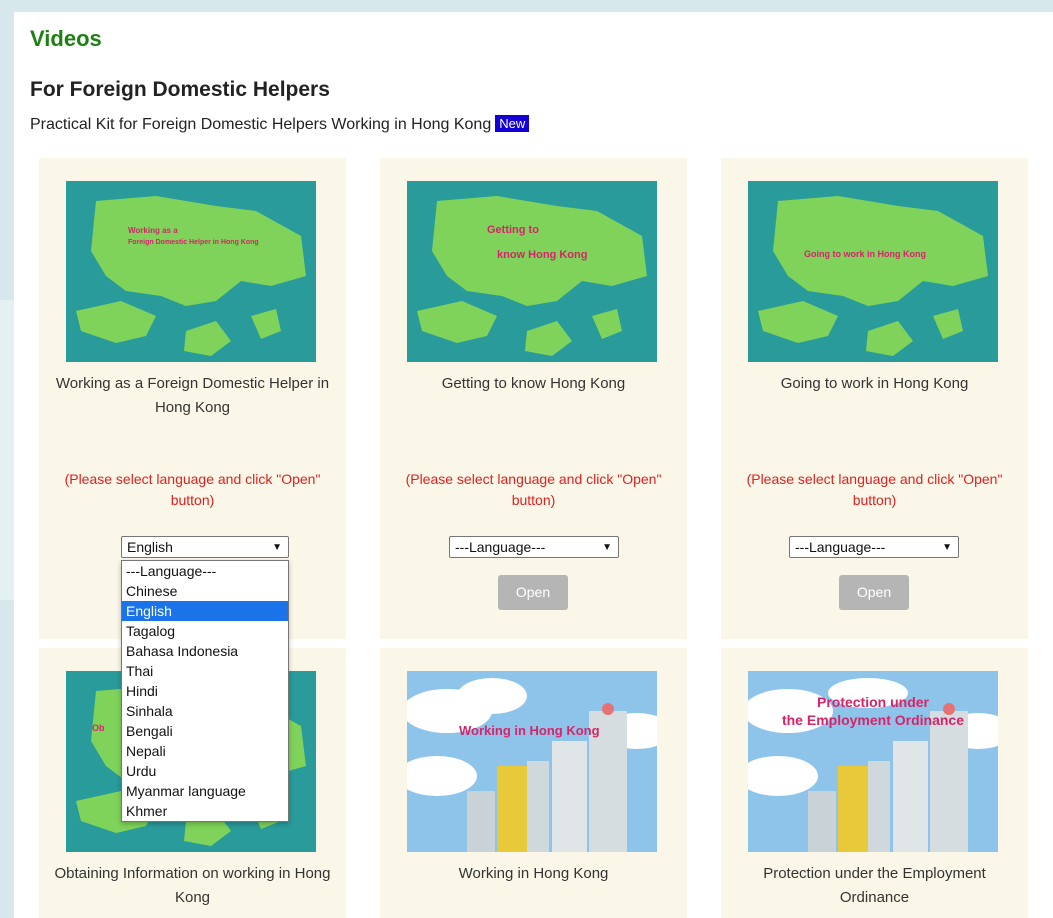 This screenshot has width=1053, height=918. Describe the element at coordinates (180, 89) in the screenshot. I see `sub-title: For Foreign Domestic Helpers` at that location.